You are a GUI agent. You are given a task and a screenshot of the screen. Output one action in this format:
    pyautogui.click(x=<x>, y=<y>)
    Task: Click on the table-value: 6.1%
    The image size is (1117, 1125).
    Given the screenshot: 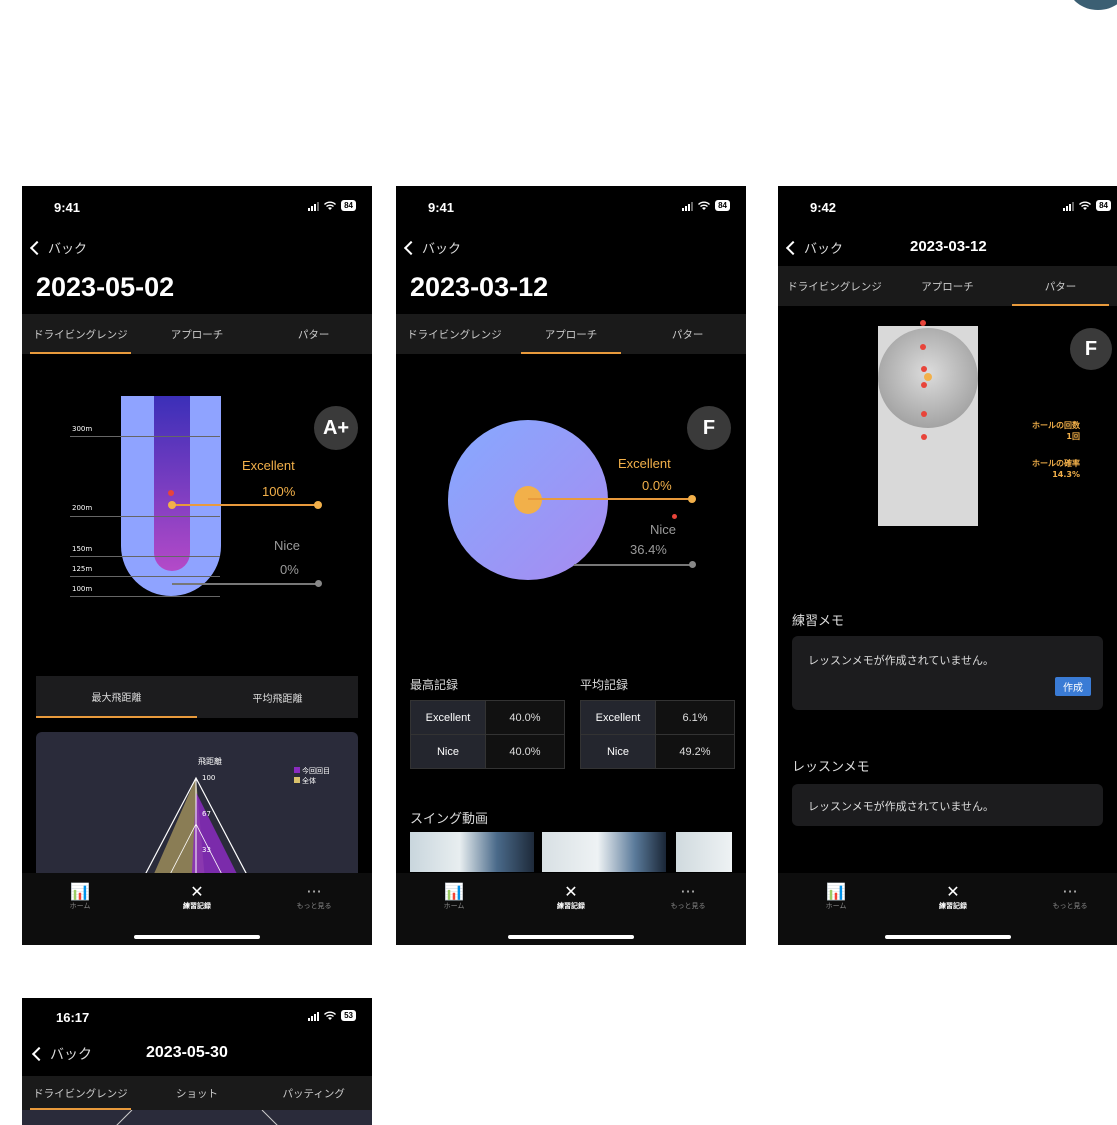 What is the action you would take?
    pyautogui.click(x=695, y=717)
    